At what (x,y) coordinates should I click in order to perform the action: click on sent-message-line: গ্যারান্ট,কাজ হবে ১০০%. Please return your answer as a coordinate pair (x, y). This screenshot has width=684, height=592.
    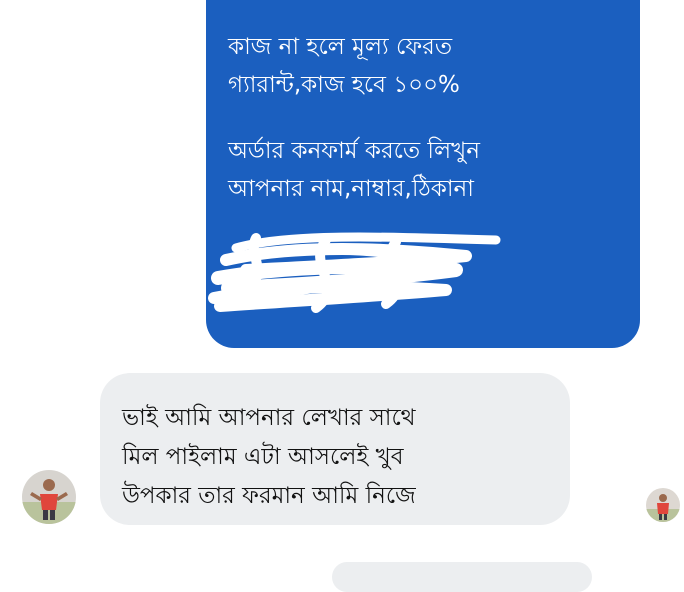
    Looking at the image, I should click on (344, 85).